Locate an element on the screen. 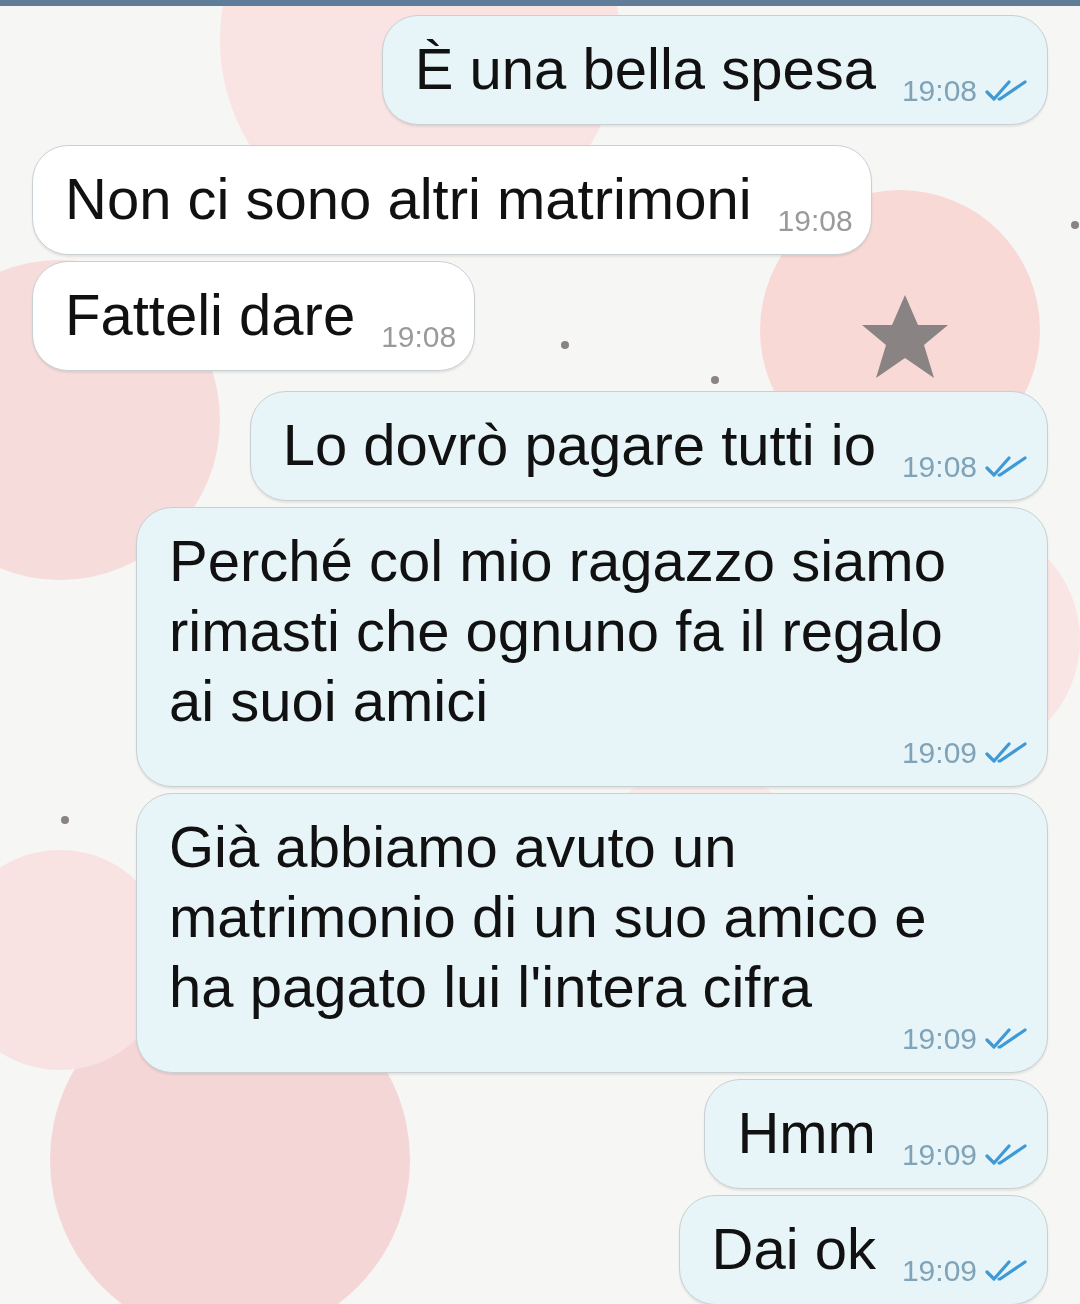 Image resolution: width=1080 pixels, height=1304 pixels. message-text: Perché col mio ragazzo siamo rimasti che ognuno fa il regalo ai suoi amici is located at coordinates (558, 631).